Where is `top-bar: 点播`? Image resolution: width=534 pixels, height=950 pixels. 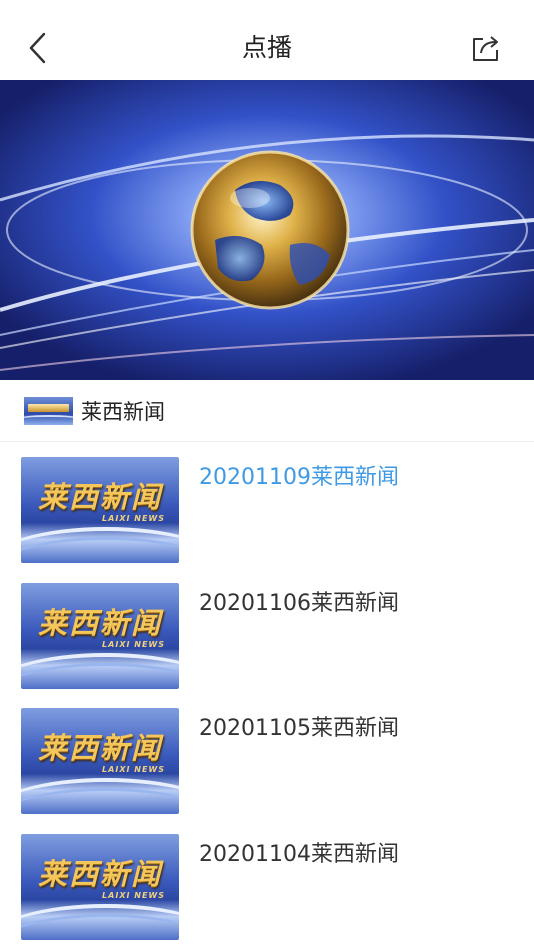
top-bar: 点播 is located at coordinates (267, 40).